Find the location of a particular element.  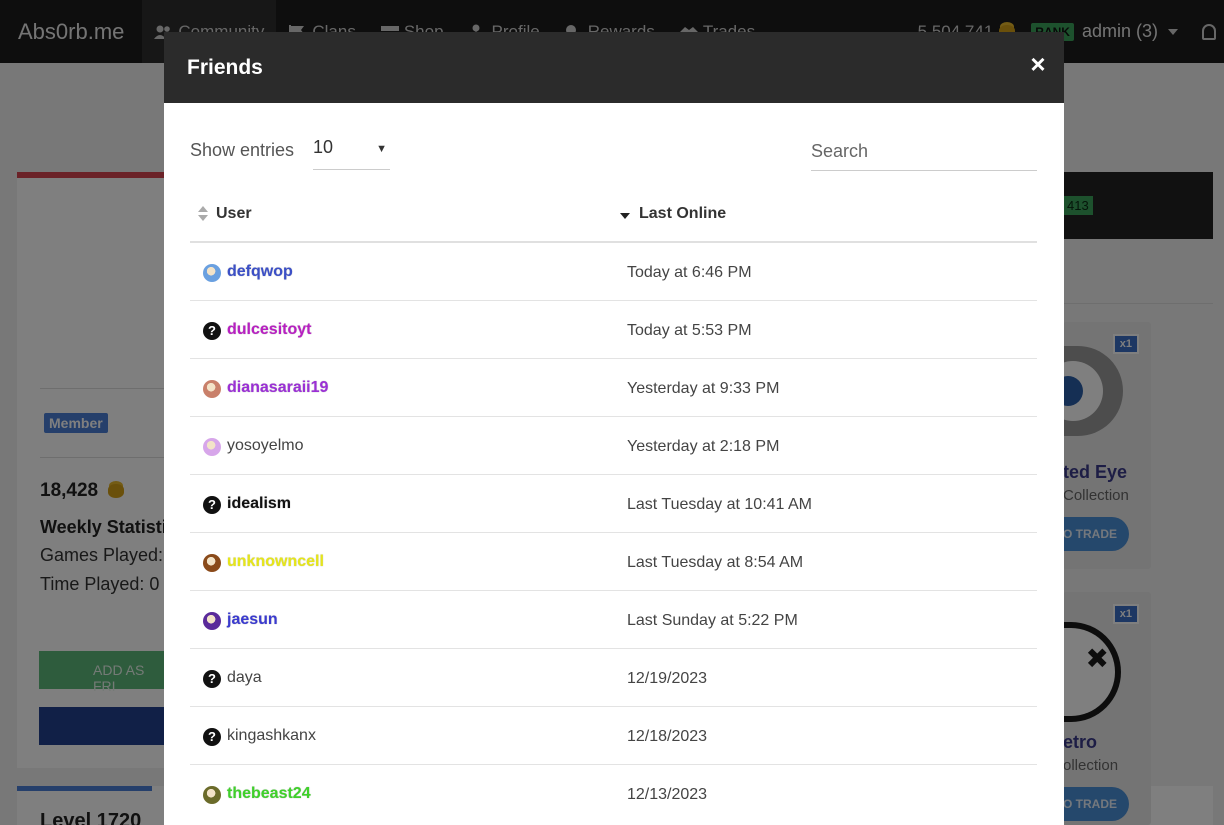

table-row: thebeast24 12/13/2023 is located at coordinates (613, 794).